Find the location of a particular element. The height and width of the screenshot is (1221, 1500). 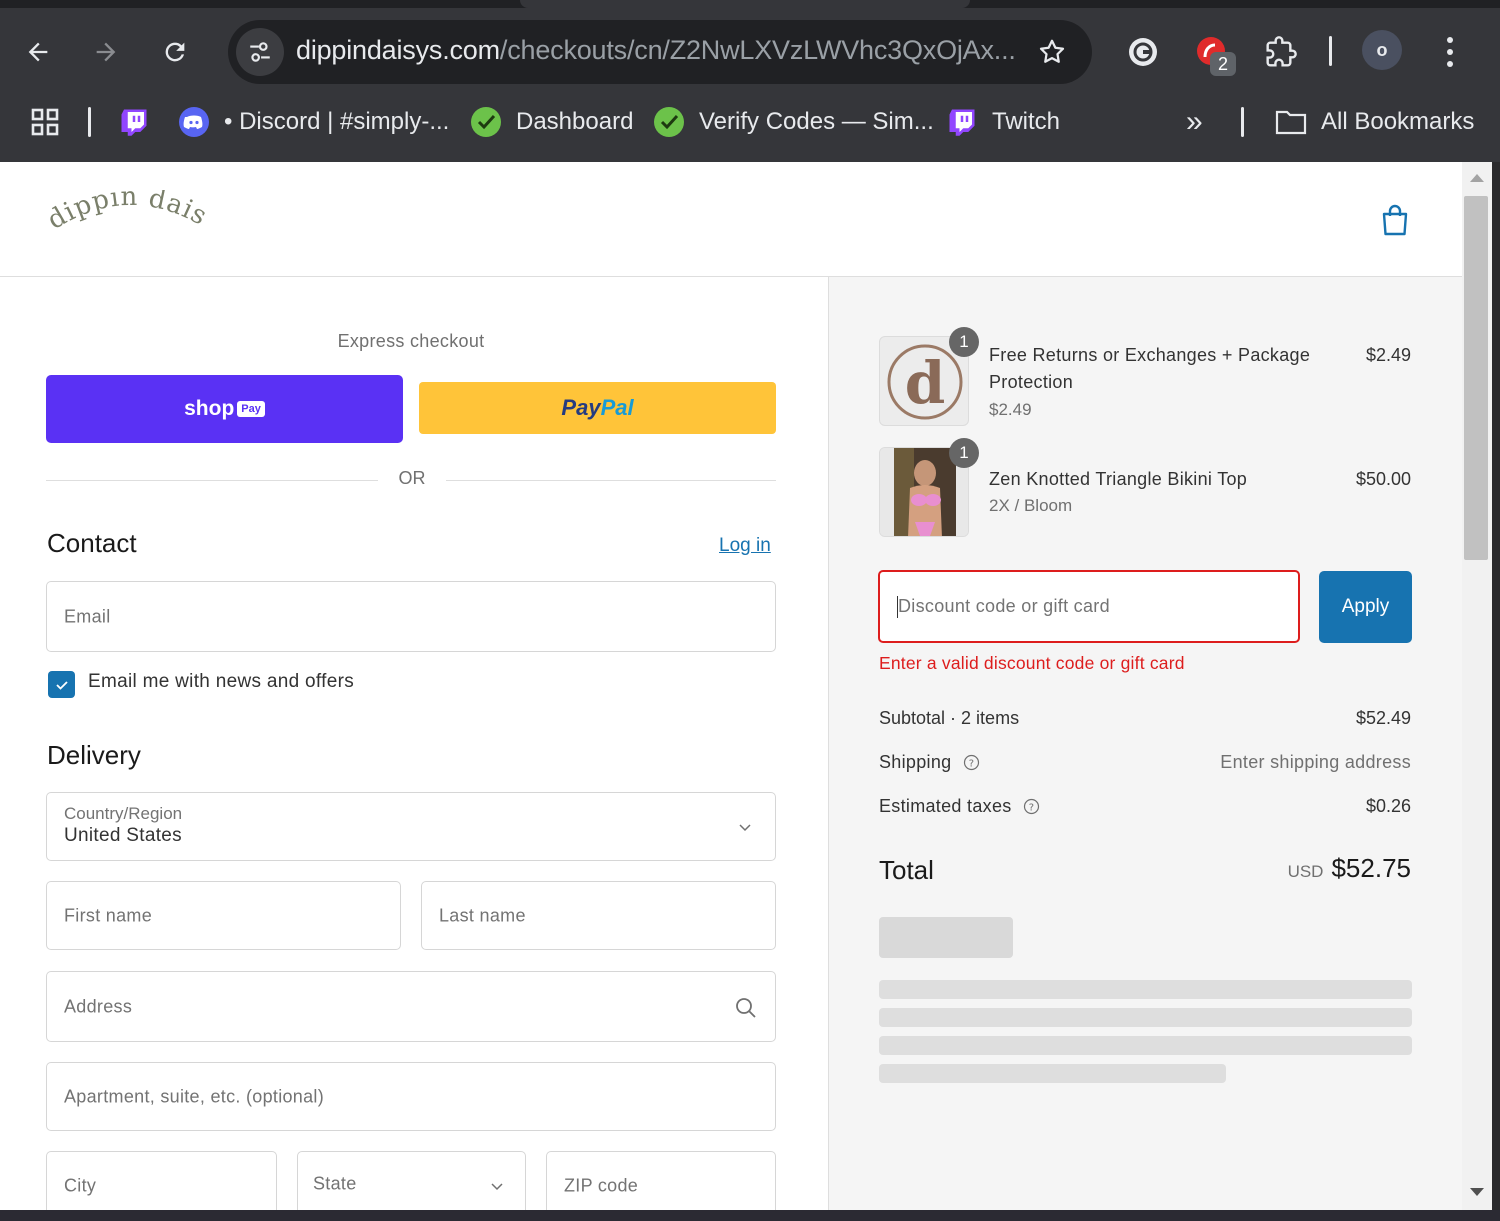

city-placeholder: City is located at coordinates (80, 1185).